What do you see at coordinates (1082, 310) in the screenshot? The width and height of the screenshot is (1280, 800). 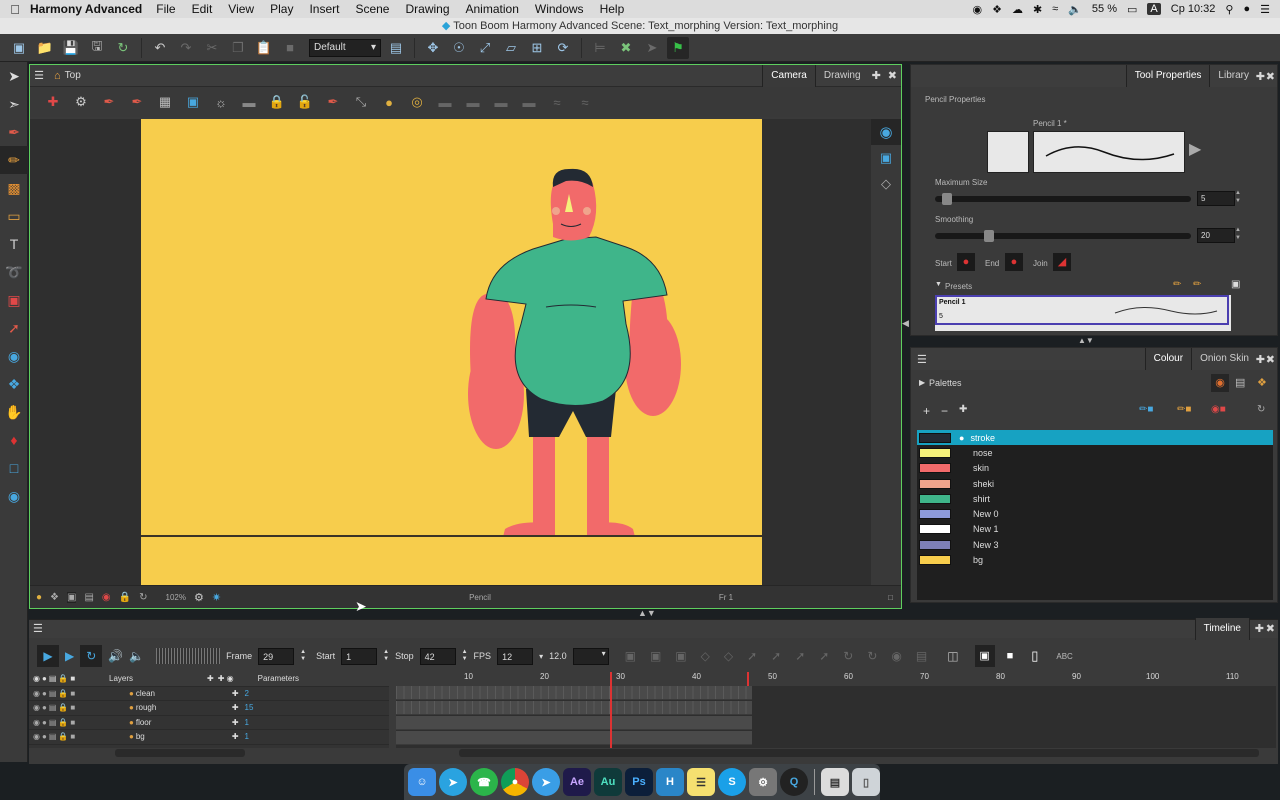 I see `preset-item: Pencil 1 5` at bounding box center [1082, 310].